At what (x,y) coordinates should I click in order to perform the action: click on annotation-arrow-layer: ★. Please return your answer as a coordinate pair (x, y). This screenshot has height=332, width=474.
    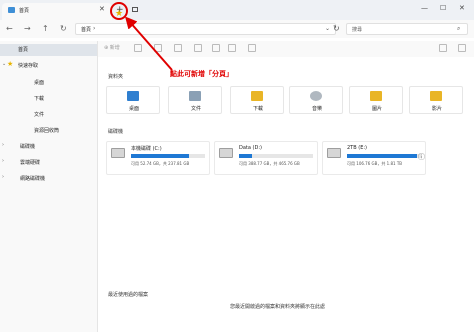
    Looking at the image, I should click on (144, 40).